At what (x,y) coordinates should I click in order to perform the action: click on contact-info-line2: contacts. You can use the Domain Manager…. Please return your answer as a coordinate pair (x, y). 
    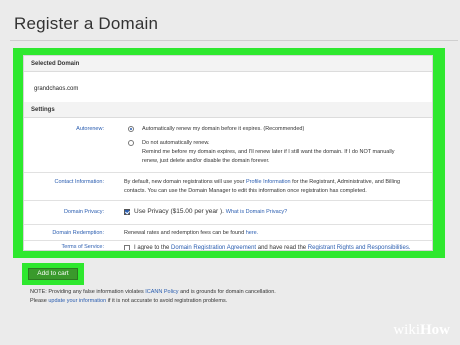
    Looking at the image, I should click on (245, 191).